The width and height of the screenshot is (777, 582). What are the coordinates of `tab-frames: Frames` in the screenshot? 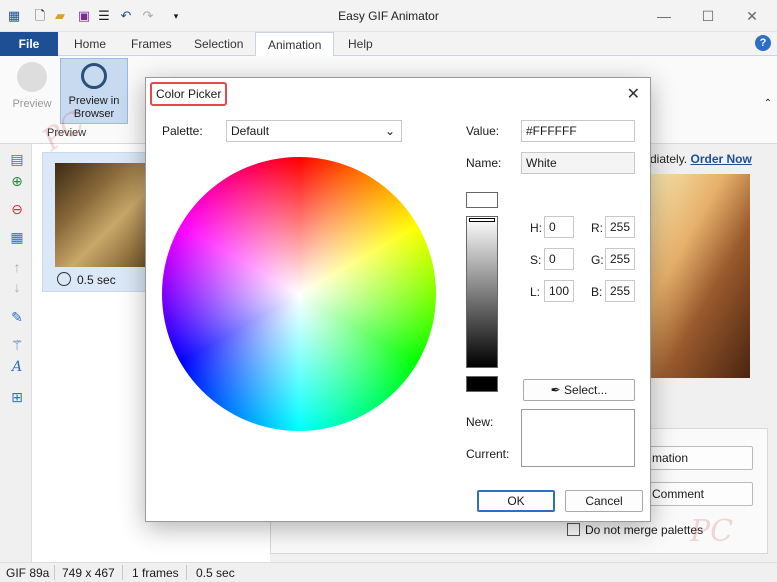 It's located at (151, 44).